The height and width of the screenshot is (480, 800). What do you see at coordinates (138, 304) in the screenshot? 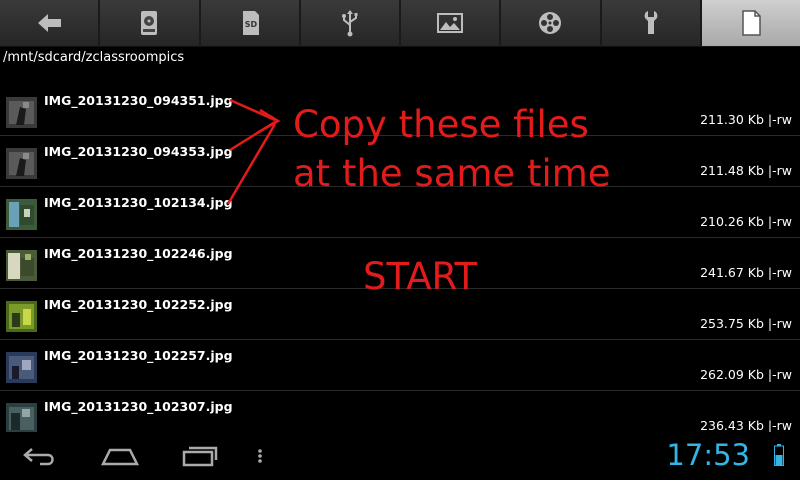
I see `file-name: IMG_20131230_102252.jpg` at bounding box center [138, 304].